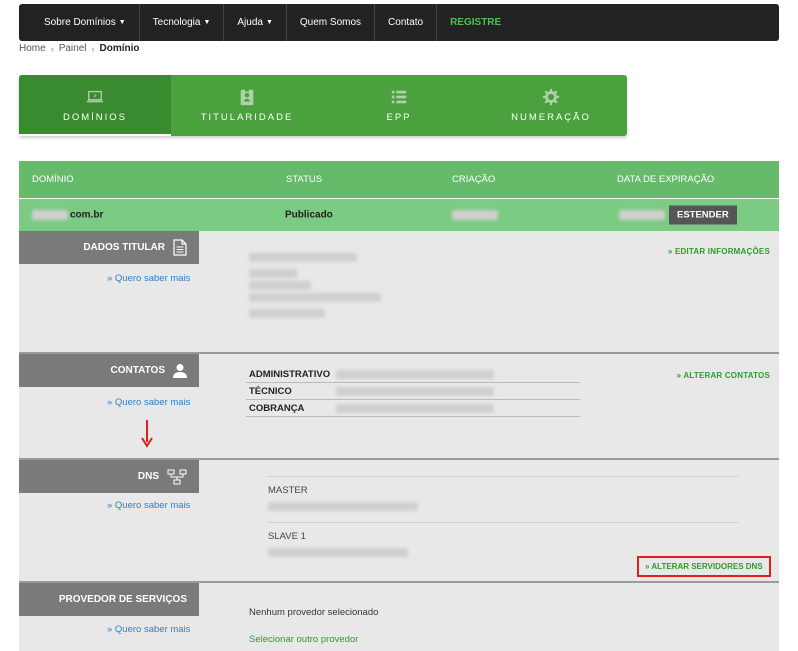  Describe the element at coordinates (723, 375) in the screenshot. I see `change-contacts-link: » ALTERAR CONTATOS` at that location.